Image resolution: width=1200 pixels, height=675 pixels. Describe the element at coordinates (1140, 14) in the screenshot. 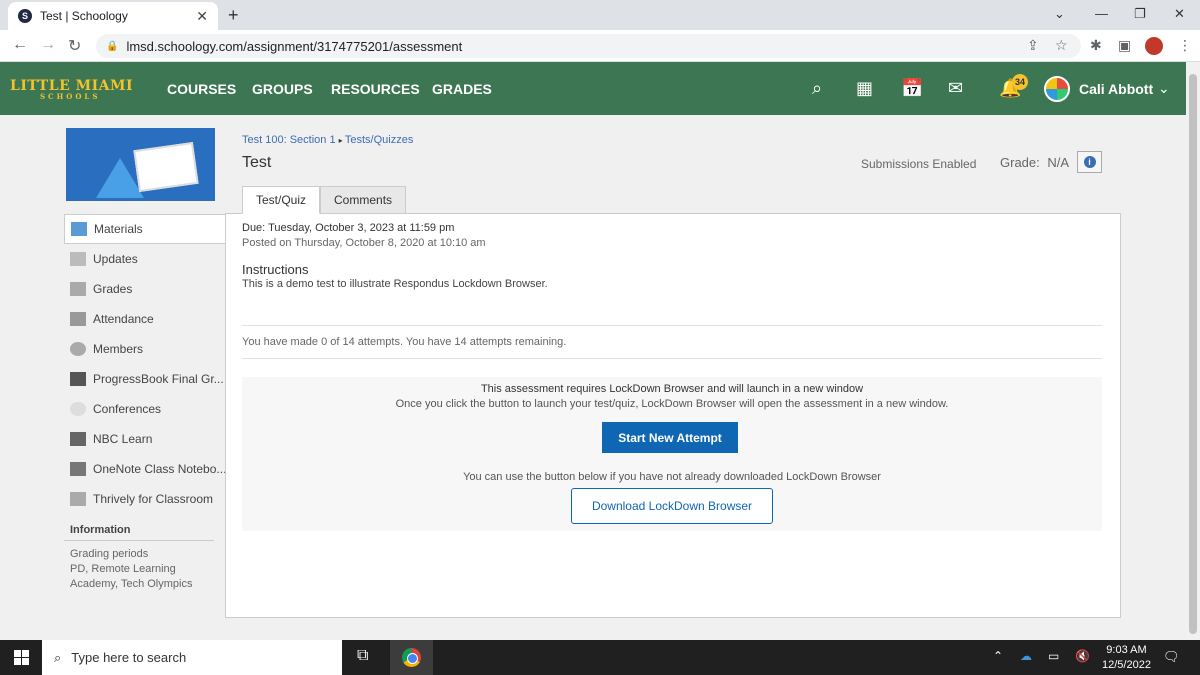

I see `restore-icon: ❐` at that location.